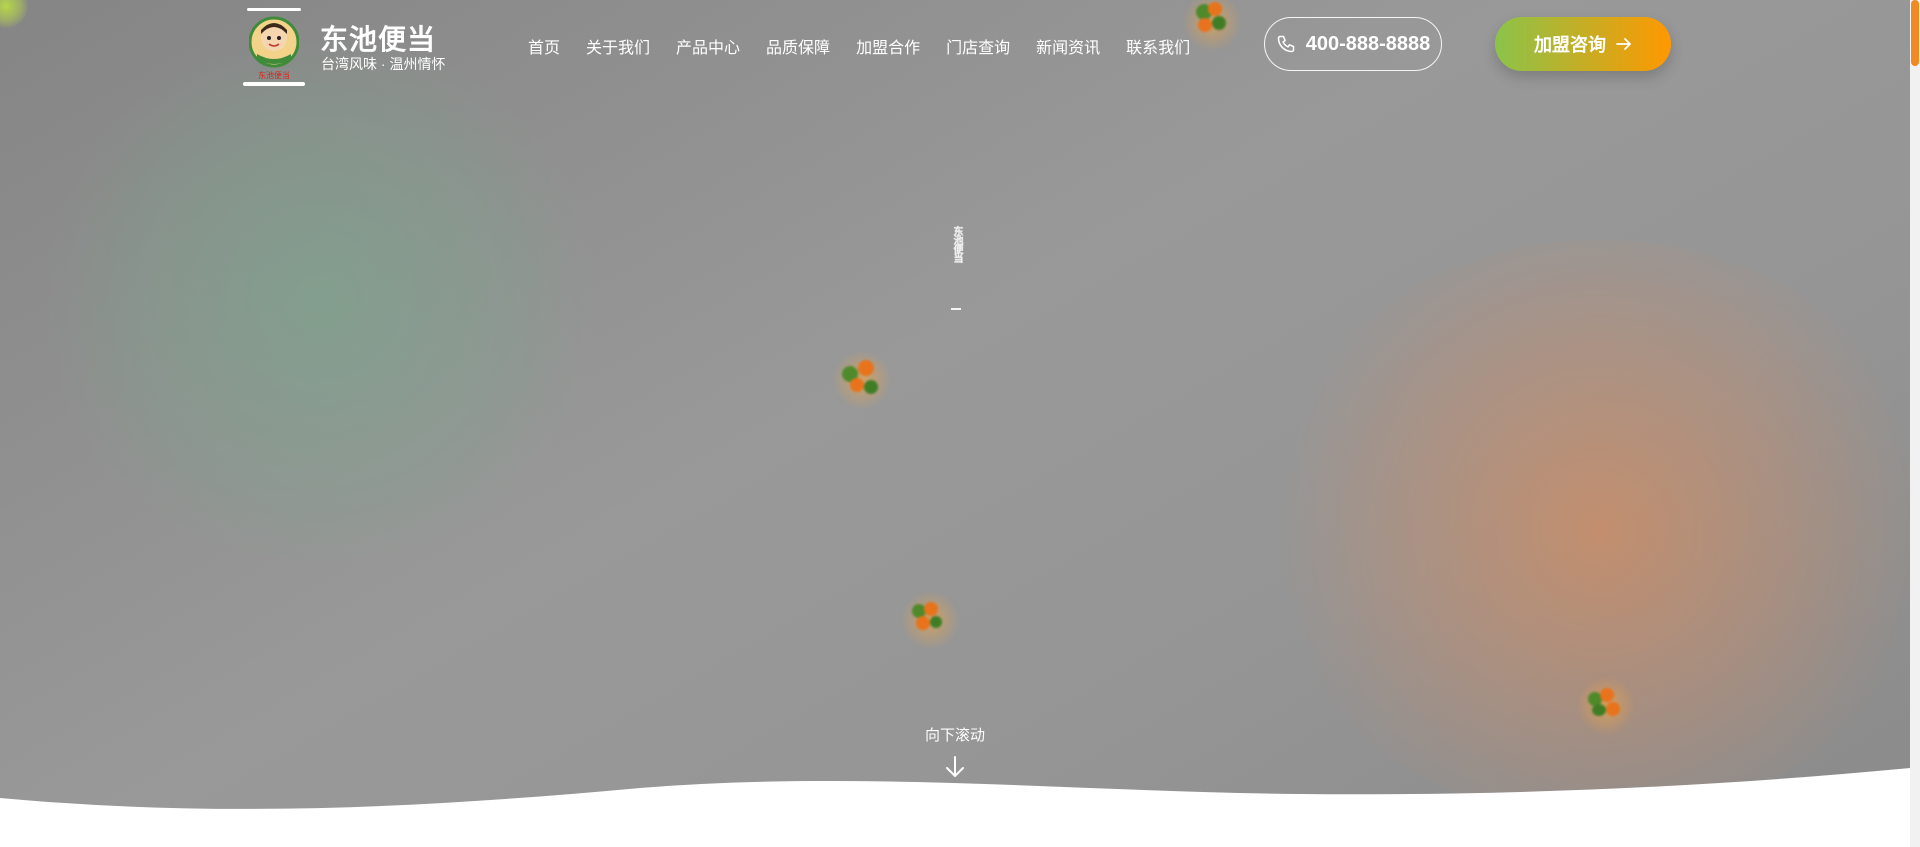 The image size is (1920, 847). Describe the element at coordinates (383, 64) in the screenshot. I see `brand-subtitle: 台湾风味 · 温州情怀` at that location.